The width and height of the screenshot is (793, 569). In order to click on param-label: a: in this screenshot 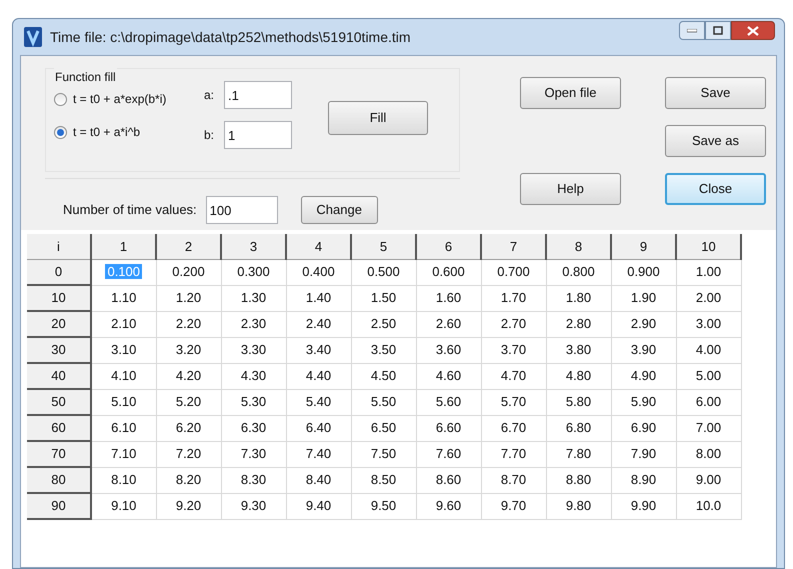, I will do `click(210, 95)`.